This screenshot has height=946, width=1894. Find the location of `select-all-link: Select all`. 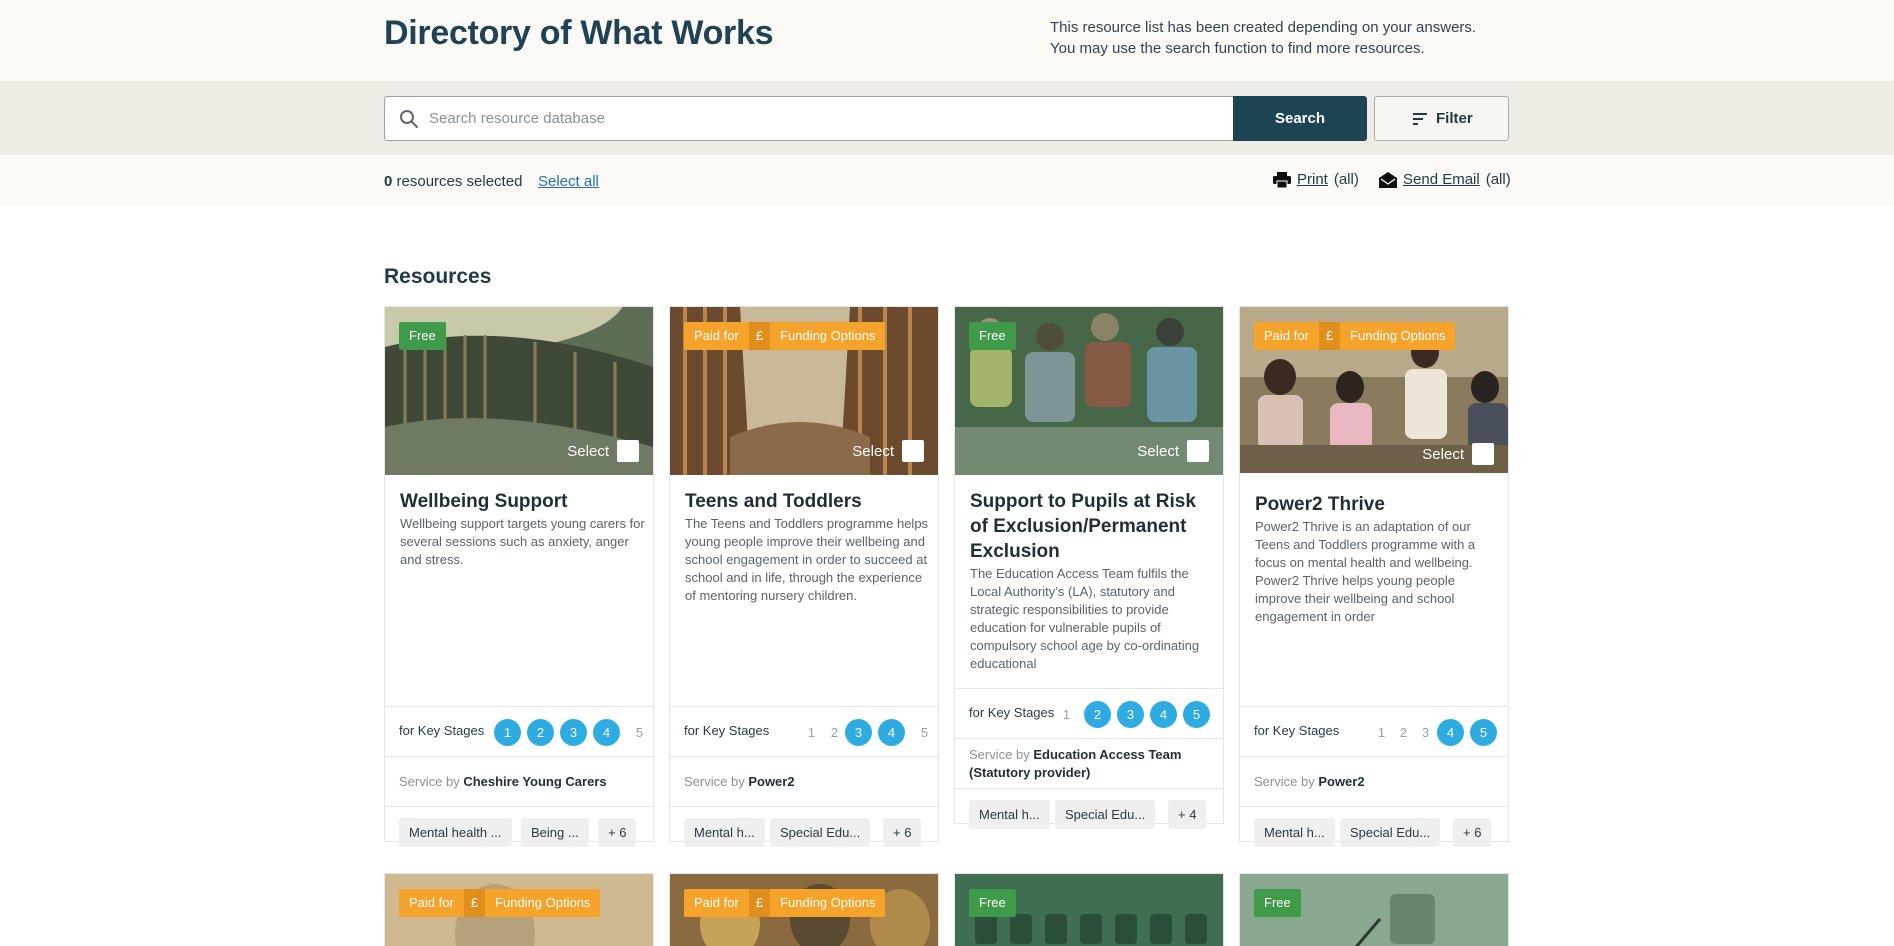

select-all-link: Select all is located at coordinates (568, 181).